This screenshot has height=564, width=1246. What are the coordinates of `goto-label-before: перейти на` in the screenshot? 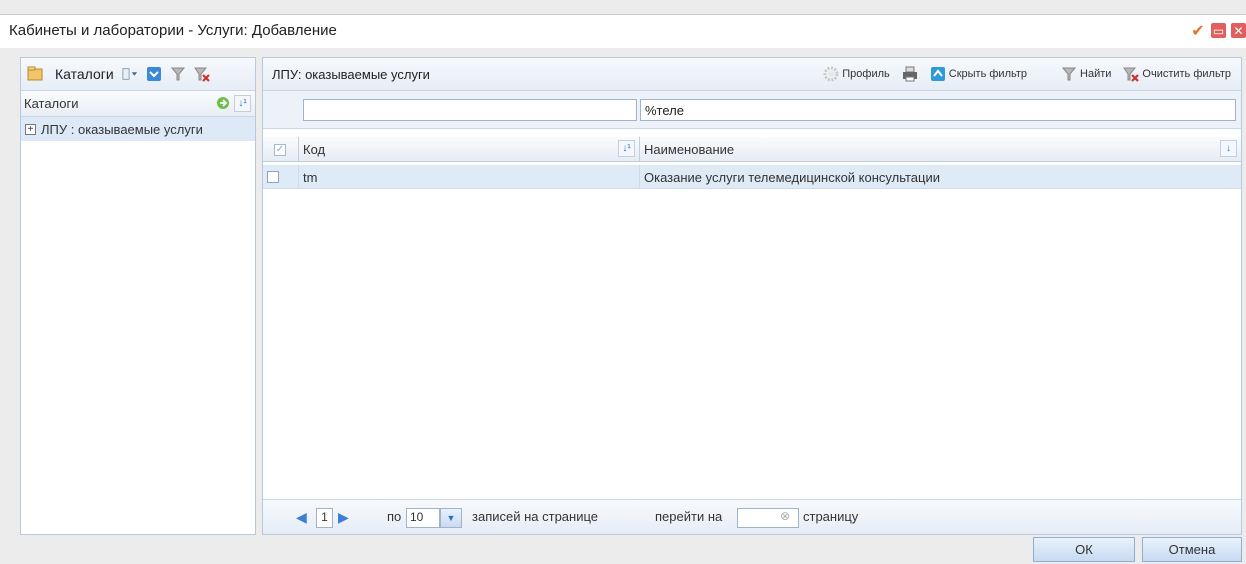 It's located at (689, 516).